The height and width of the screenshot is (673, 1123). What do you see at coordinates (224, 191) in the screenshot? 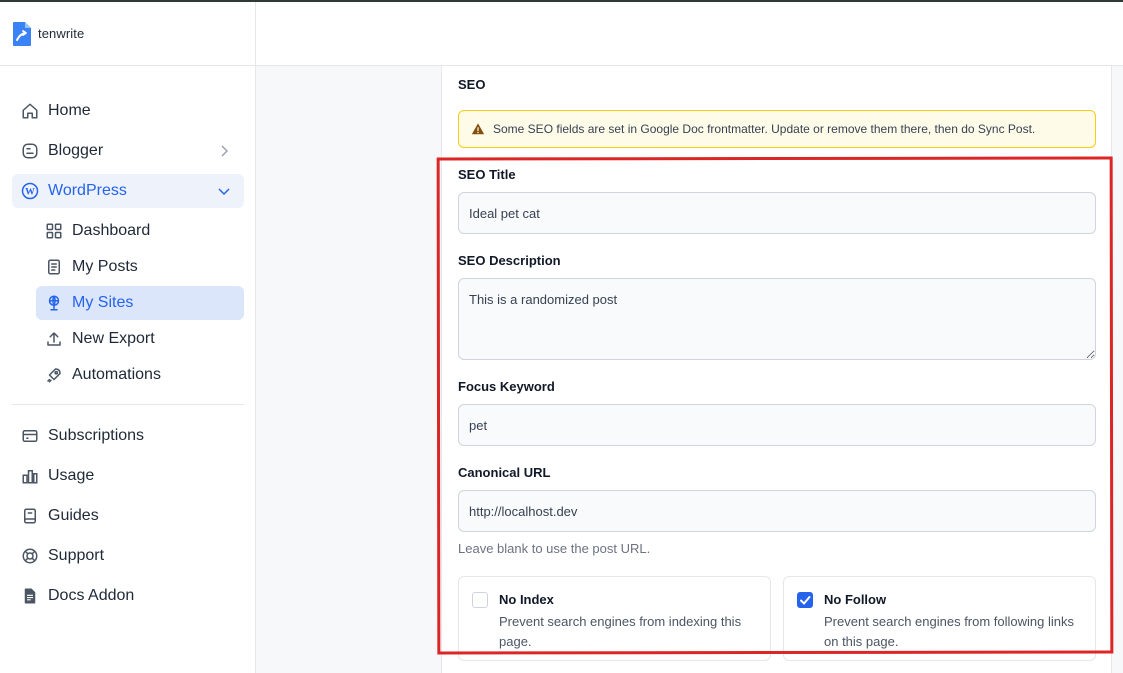
I see `chevron-down-icon` at bounding box center [224, 191].